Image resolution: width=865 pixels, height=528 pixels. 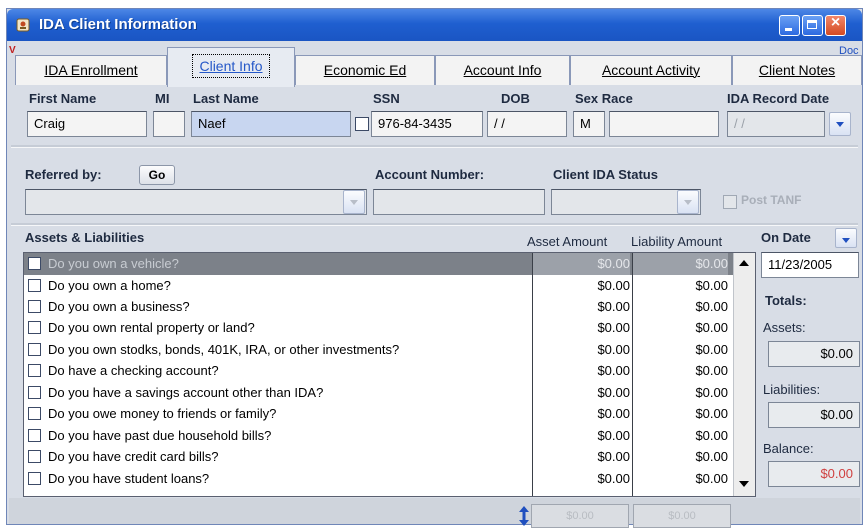 What do you see at coordinates (380, 286) in the screenshot?
I see `table-row: Do you own a home? $0.00 $0.00` at bounding box center [380, 286].